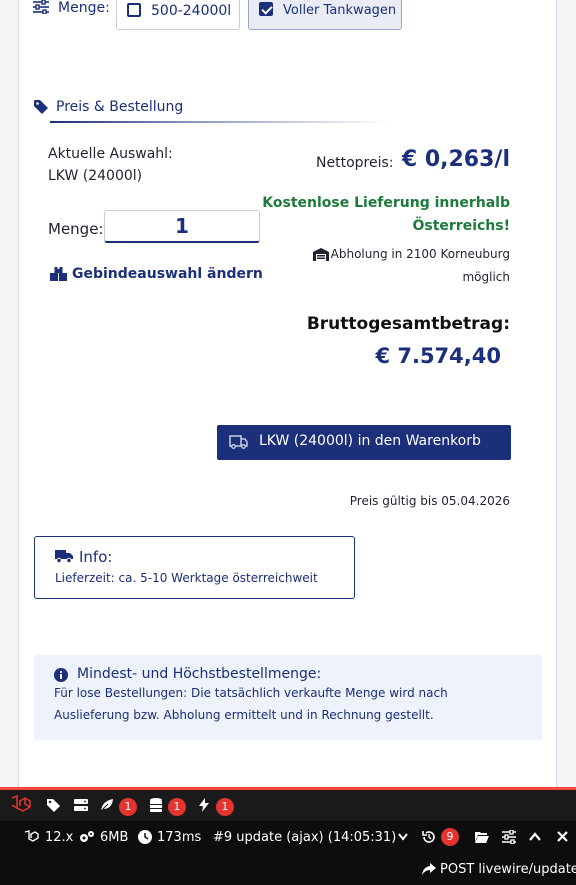 Image resolution: width=576 pixels, height=885 pixels. What do you see at coordinates (370, 441) in the screenshot?
I see `add-to-cart-label: LKW (24000l) in den Warenkorb` at bounding box center [370, 441].